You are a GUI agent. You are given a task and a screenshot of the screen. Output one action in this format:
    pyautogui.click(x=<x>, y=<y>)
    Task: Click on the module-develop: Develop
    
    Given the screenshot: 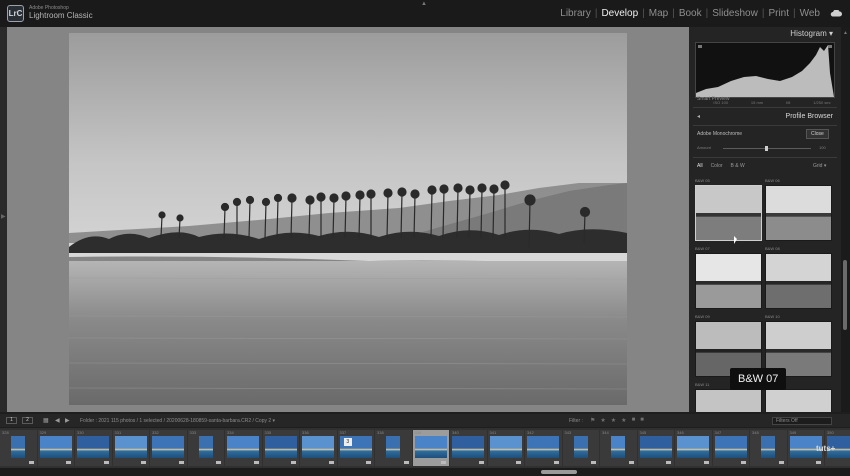 What is the action you would take?
    pyautogui.click(x=619, y=13)
    